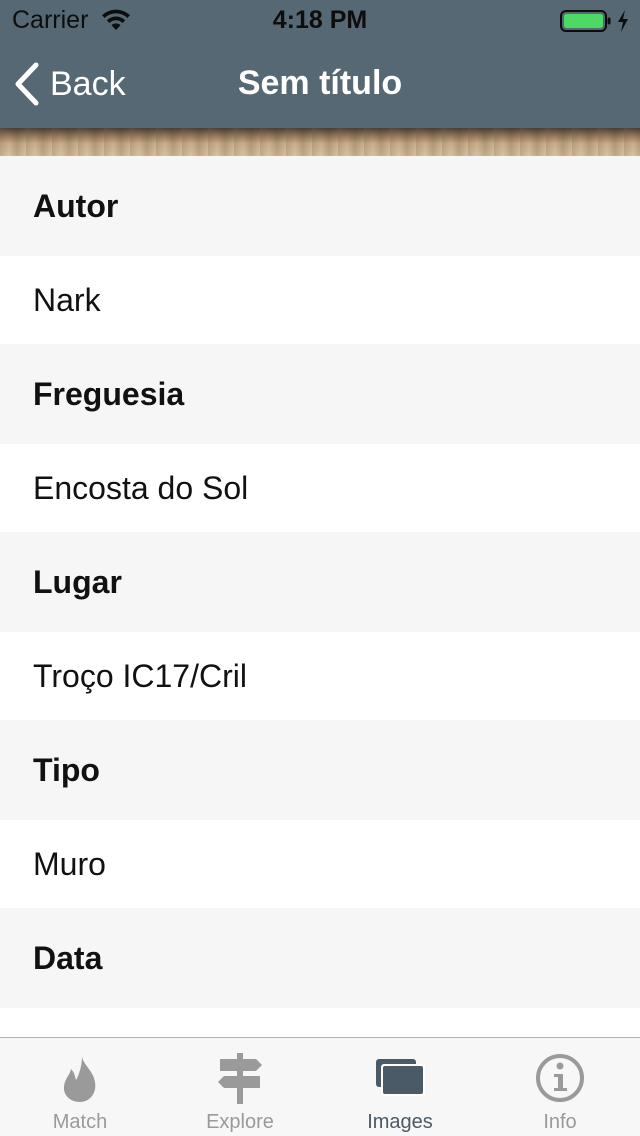 The height and width of the screenshot is (1136, 640). Describe the element at coordinates (320, 582) in the screenshot. I see `section-header-lugar: Lugar` at that location.